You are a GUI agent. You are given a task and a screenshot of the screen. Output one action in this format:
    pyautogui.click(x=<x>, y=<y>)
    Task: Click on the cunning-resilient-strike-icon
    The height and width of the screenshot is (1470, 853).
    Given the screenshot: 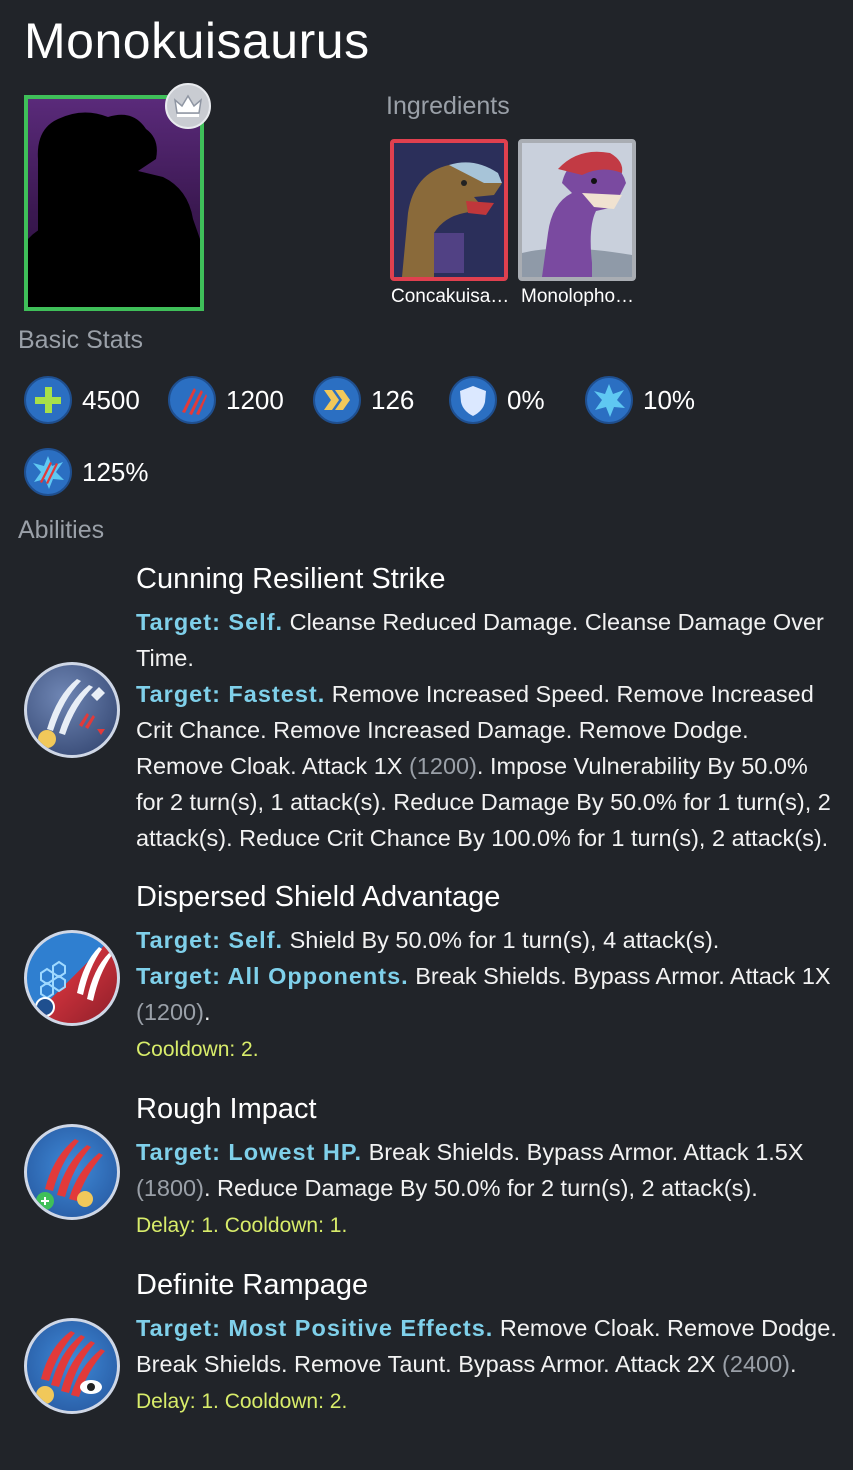 What is the action you would take?
    pyautogui.click(x=72, y=710)
    